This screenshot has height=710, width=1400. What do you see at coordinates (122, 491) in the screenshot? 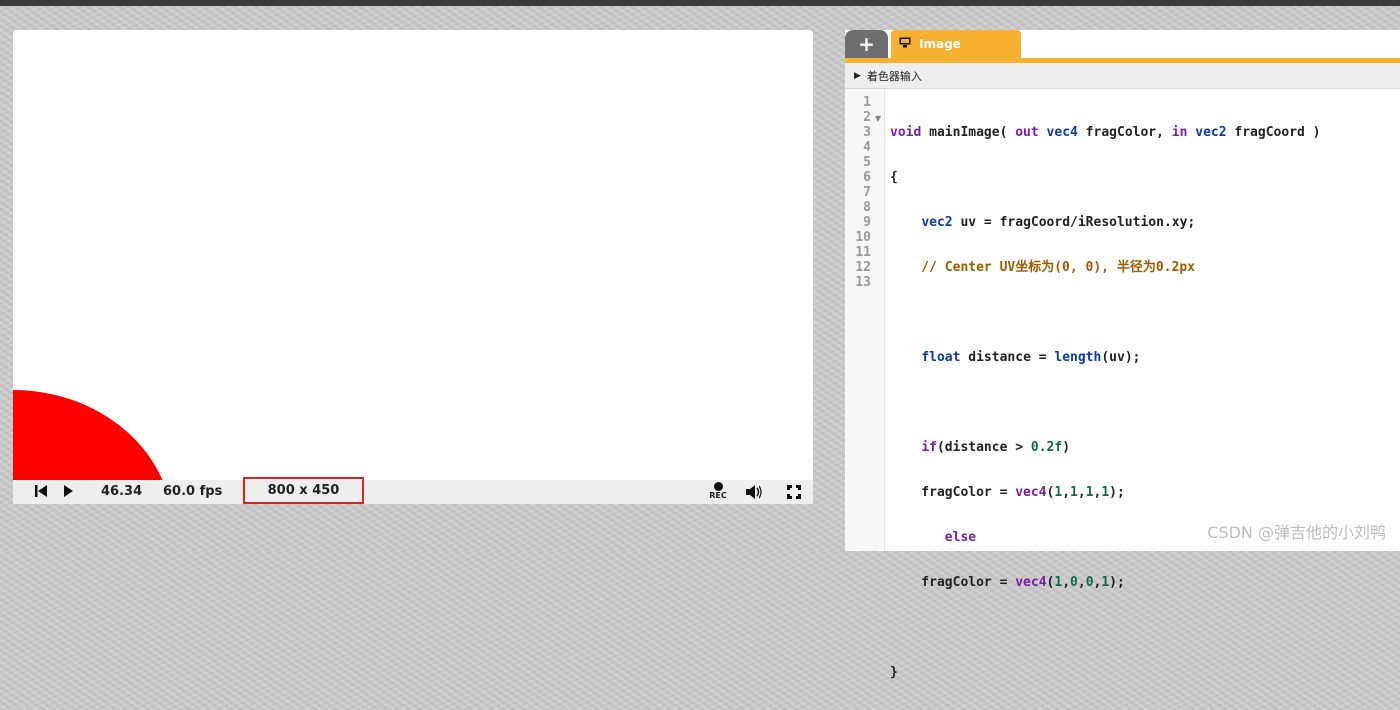
I see `time-readout: 46.34` at bounding box center [122, 491].